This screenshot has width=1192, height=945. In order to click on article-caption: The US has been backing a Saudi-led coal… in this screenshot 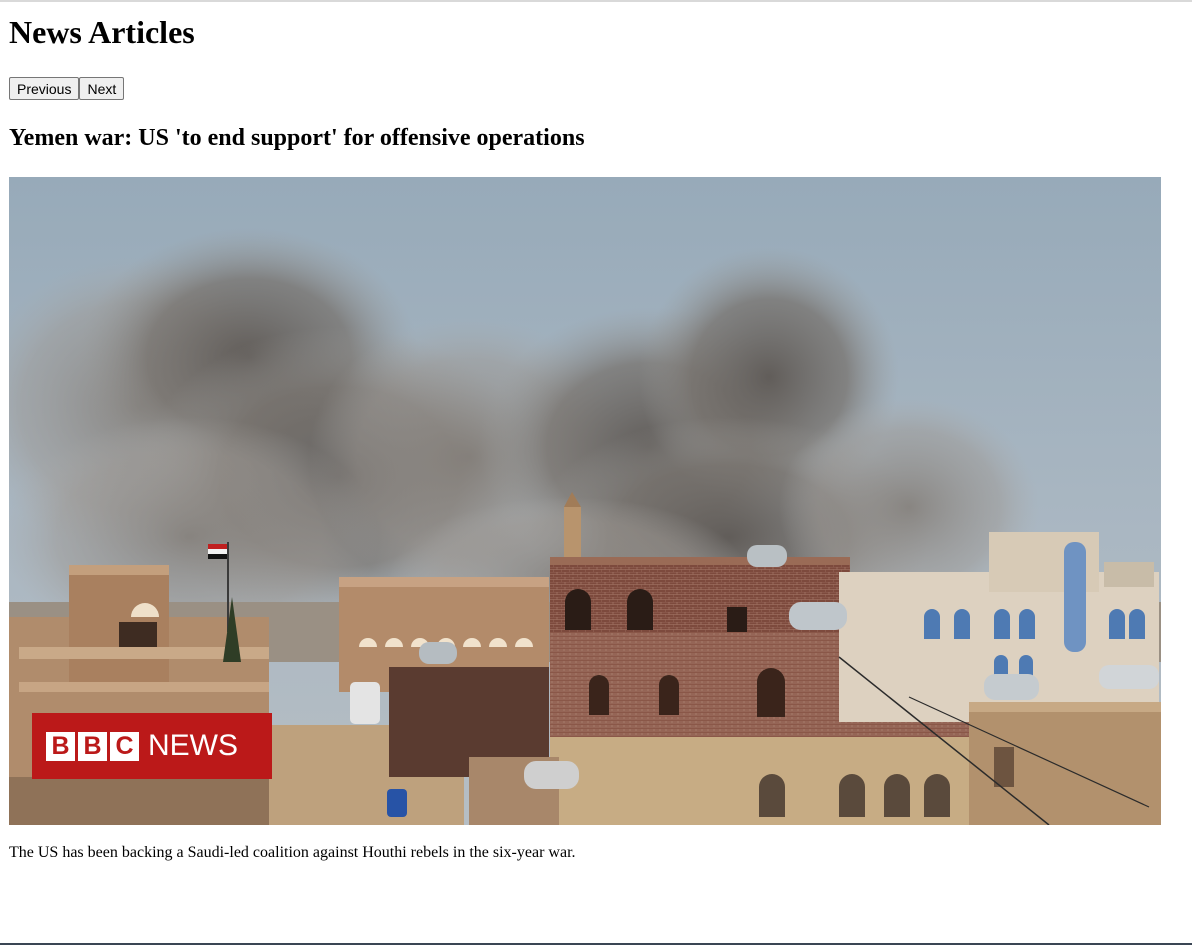, I will do `click(292, 852)`.